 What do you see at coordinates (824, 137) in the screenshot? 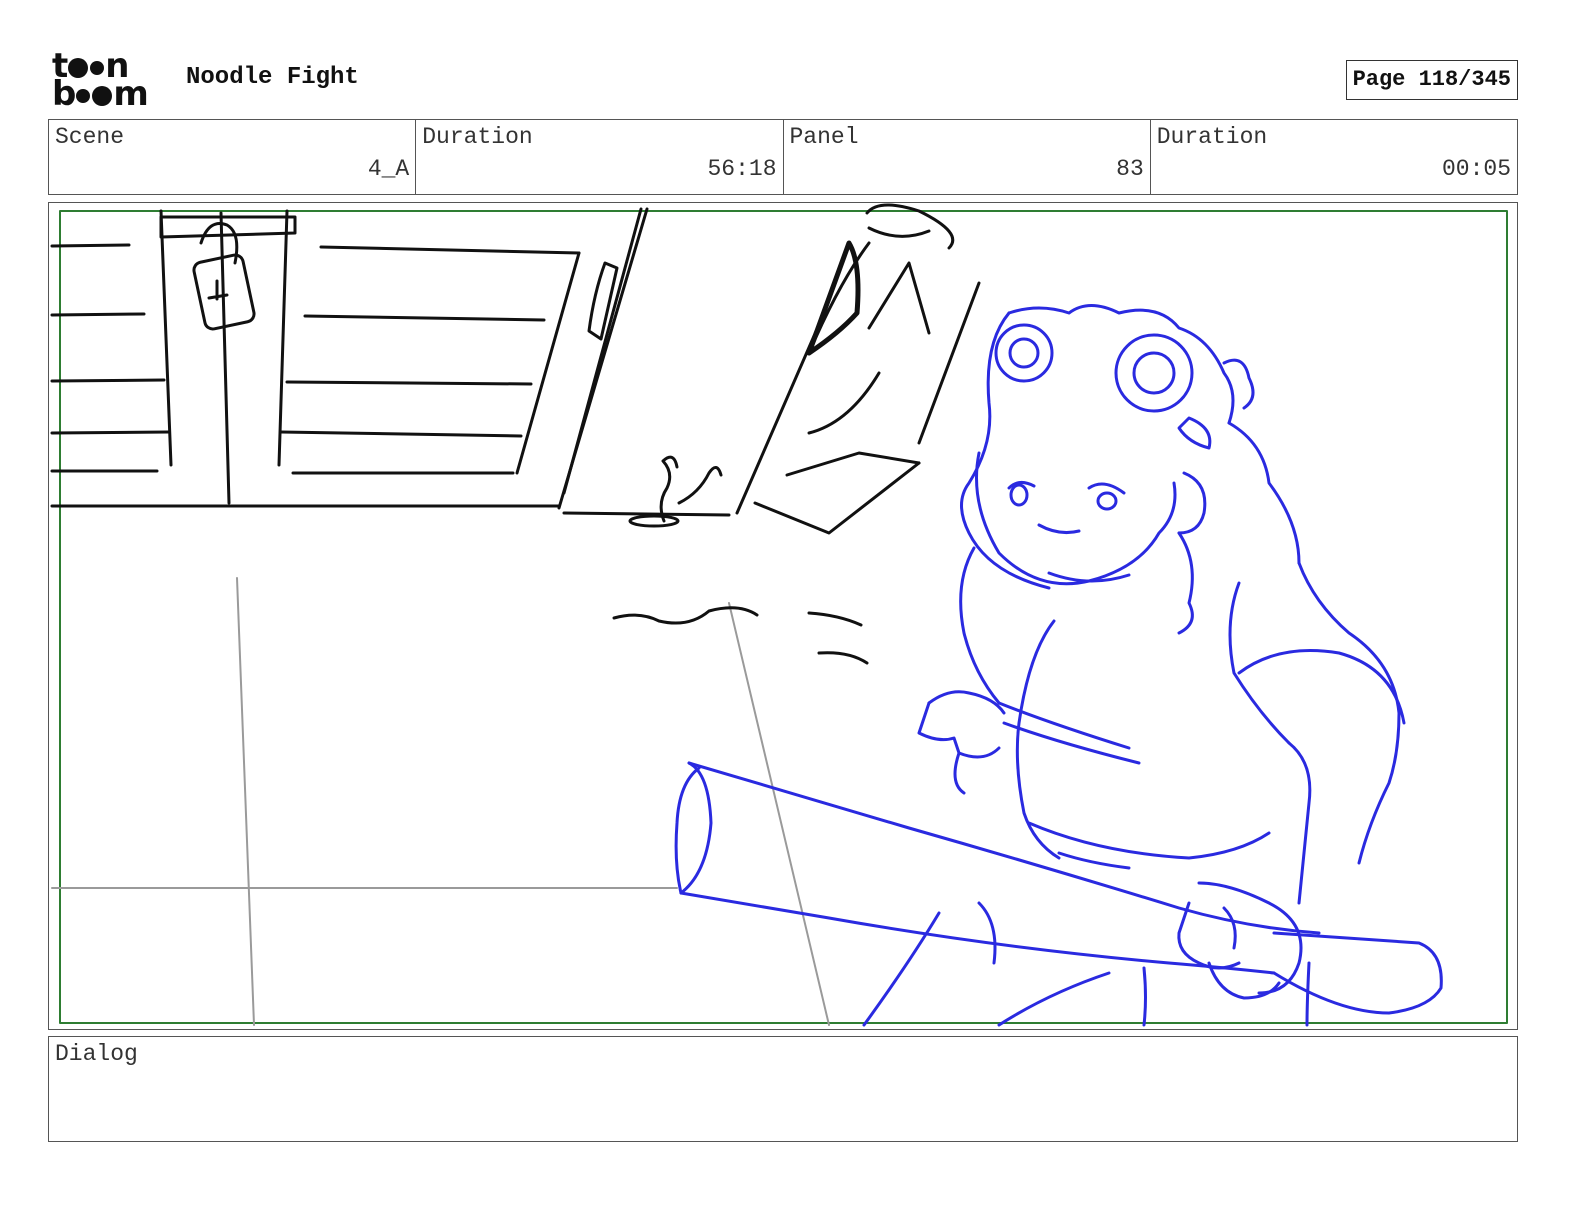
I see `panel-label: Panel` at bounding box center [824, 137].